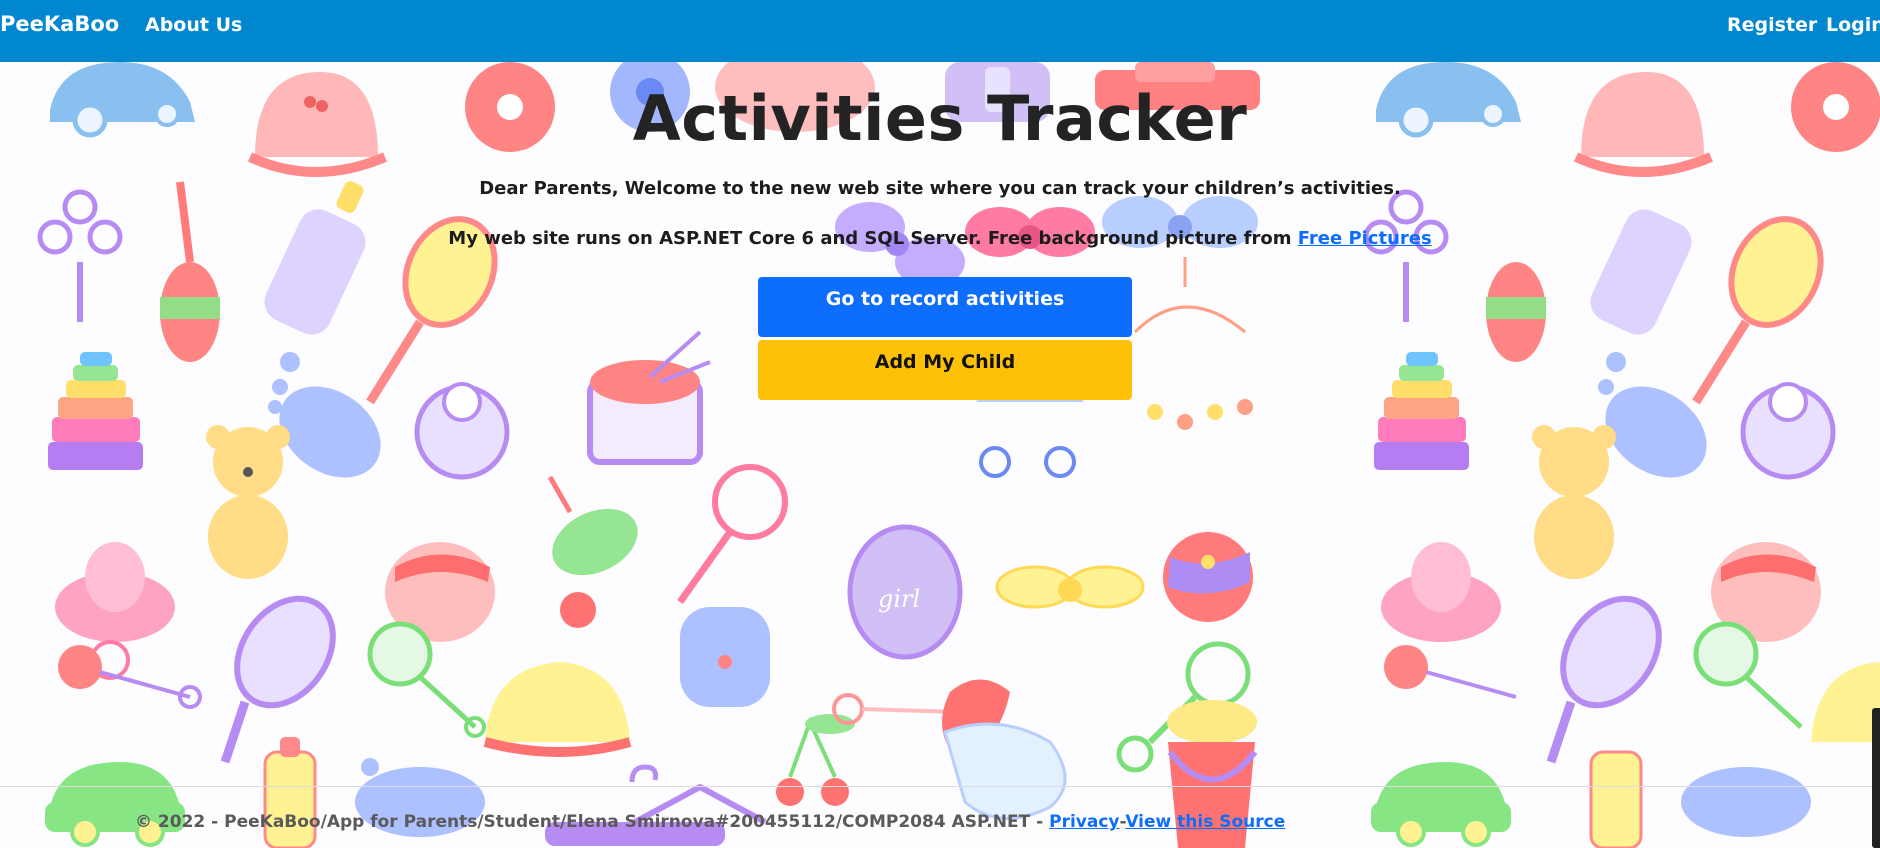 The width and height of the screenshot is (1880, 848). I want to click on record-activities-button: Go to record activities, so click(945, 307).